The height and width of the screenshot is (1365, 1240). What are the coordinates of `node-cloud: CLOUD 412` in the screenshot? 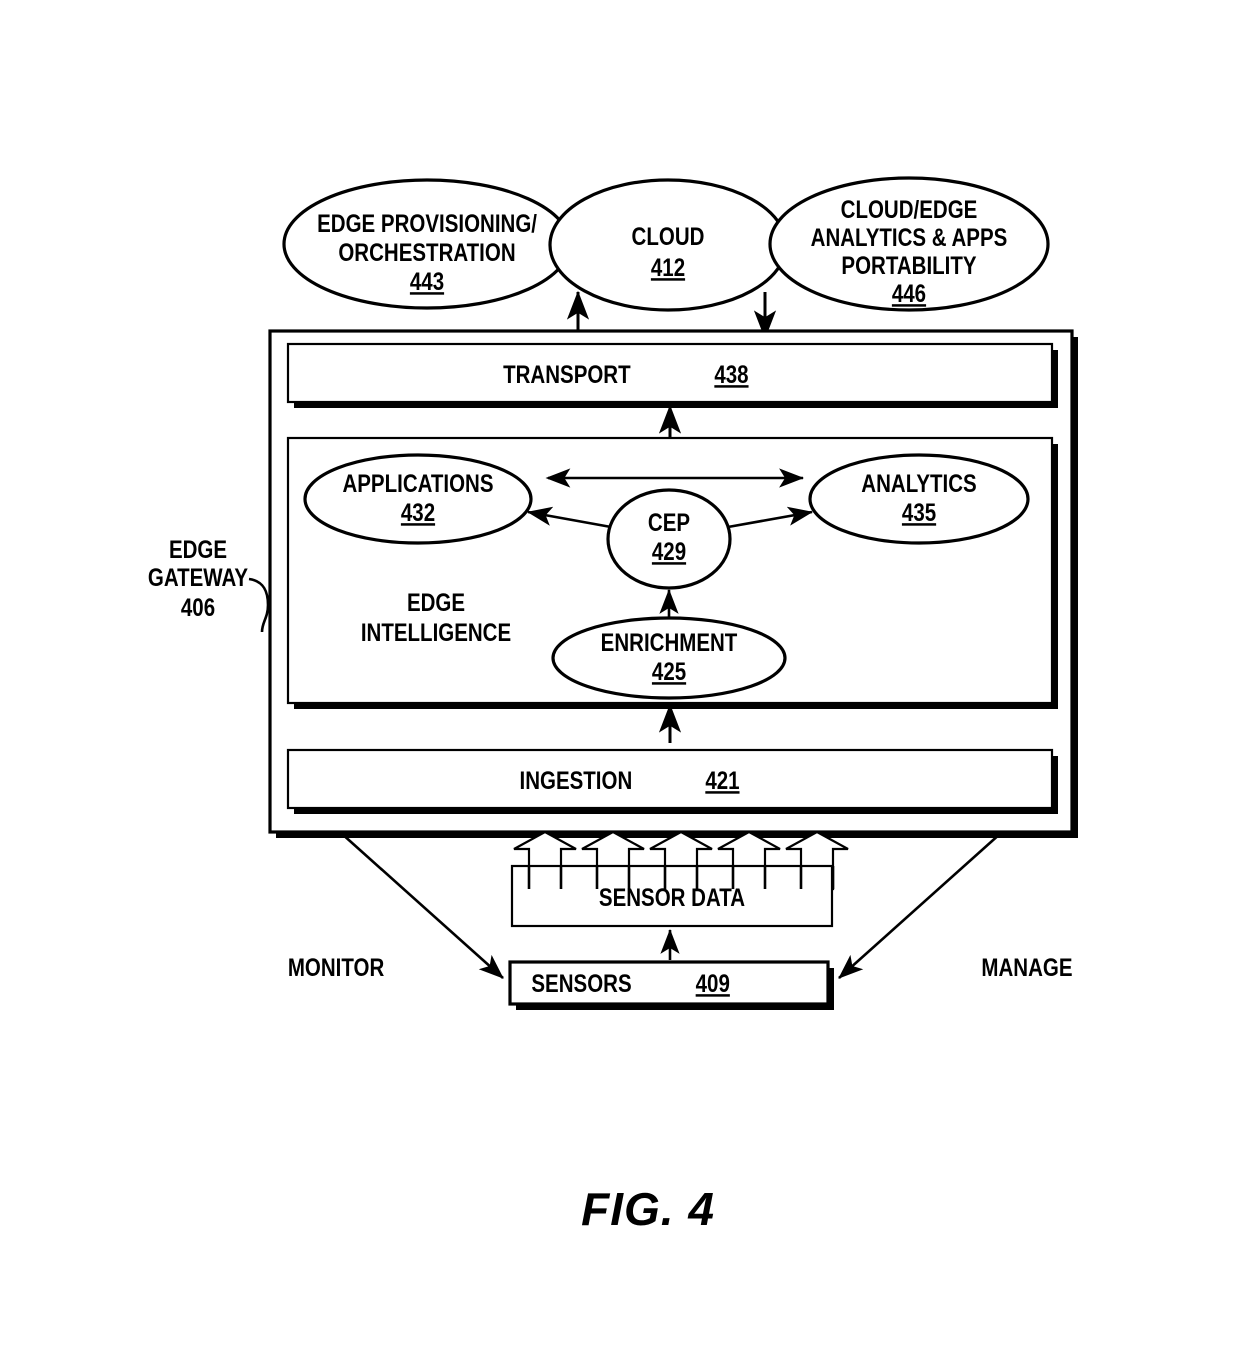 It's located at (668, 245).